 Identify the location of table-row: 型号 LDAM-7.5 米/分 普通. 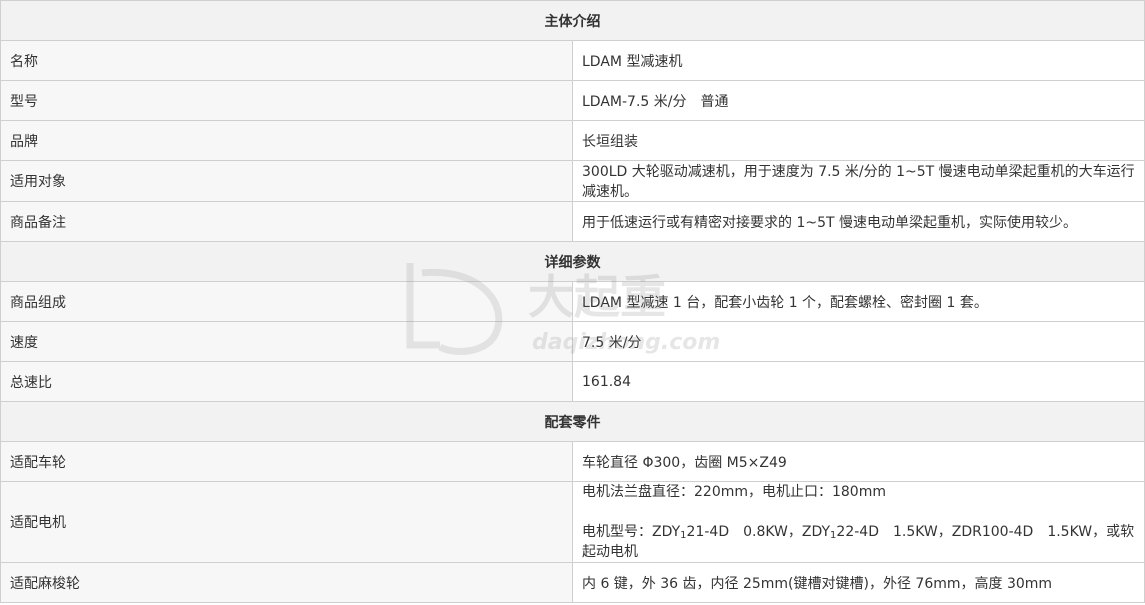
(572, 100).